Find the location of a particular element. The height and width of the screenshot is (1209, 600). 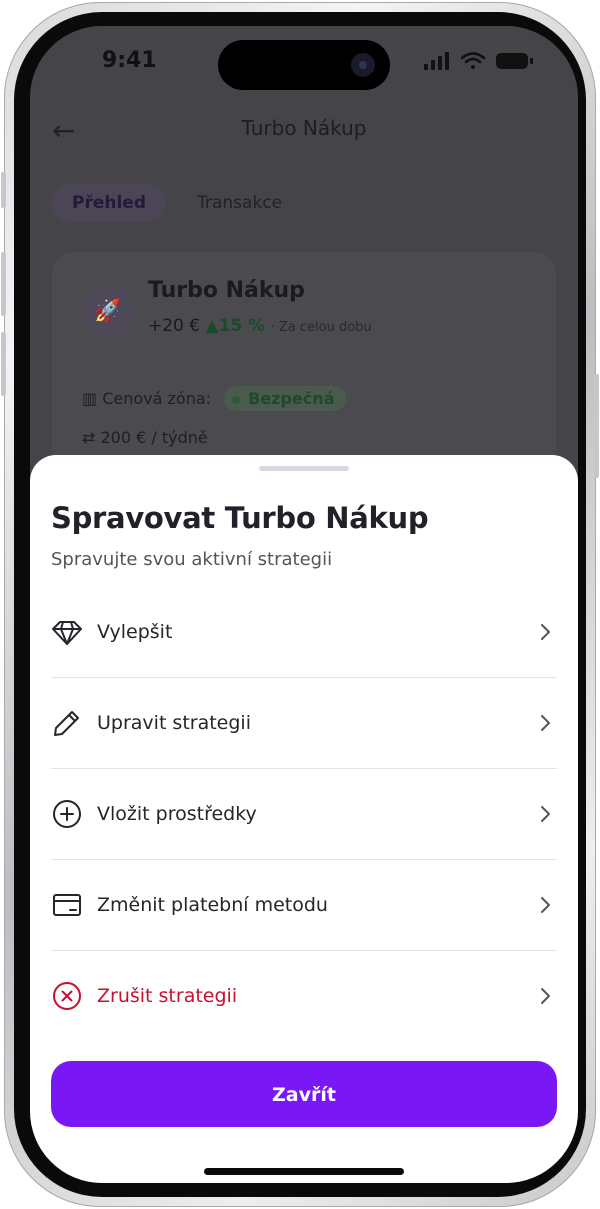

card-zone-row: ▥ Cenová zóna: Bezpečná is located at coordinates (214, 398).